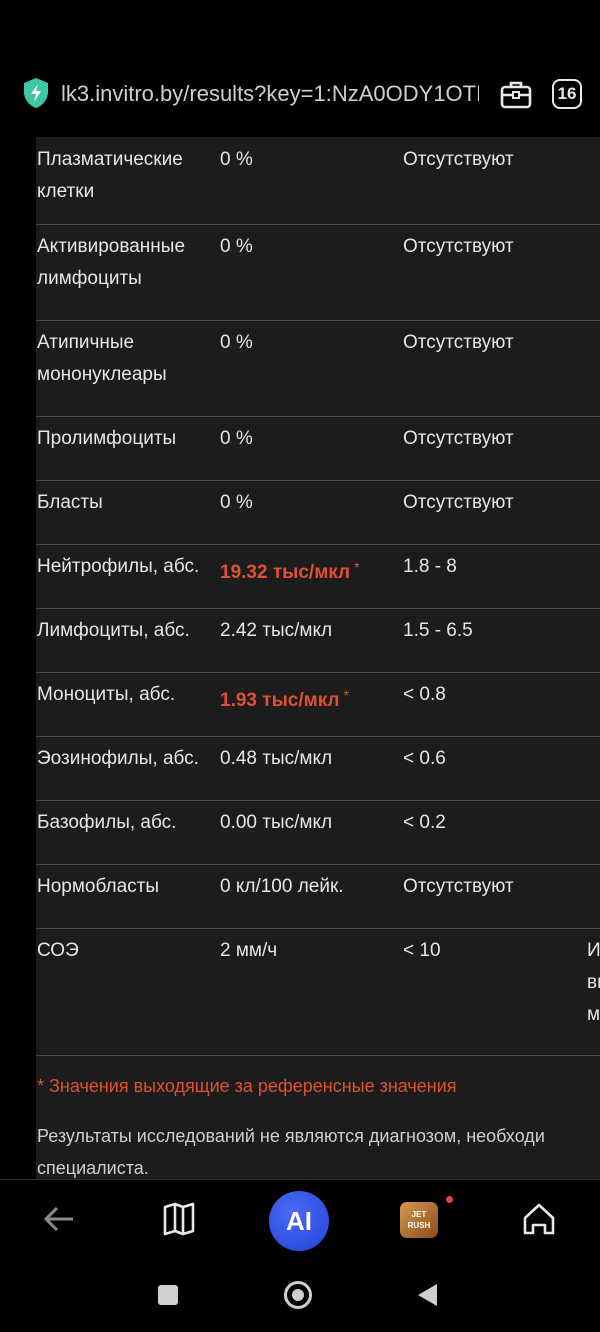 The image size is (600, 1332). What do you see at coordinates (276, 630) in the screenshot?
I see `value-text: 2.42 тыс/мкл` at bounding box center [276, 630].